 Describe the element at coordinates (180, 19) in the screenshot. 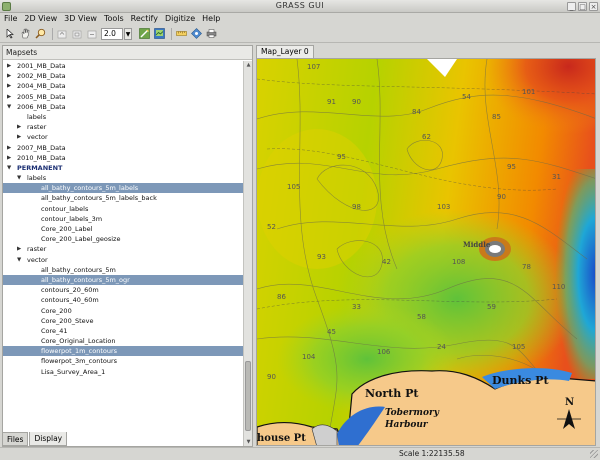

I see `menu-digitize: Digitize` at that location.